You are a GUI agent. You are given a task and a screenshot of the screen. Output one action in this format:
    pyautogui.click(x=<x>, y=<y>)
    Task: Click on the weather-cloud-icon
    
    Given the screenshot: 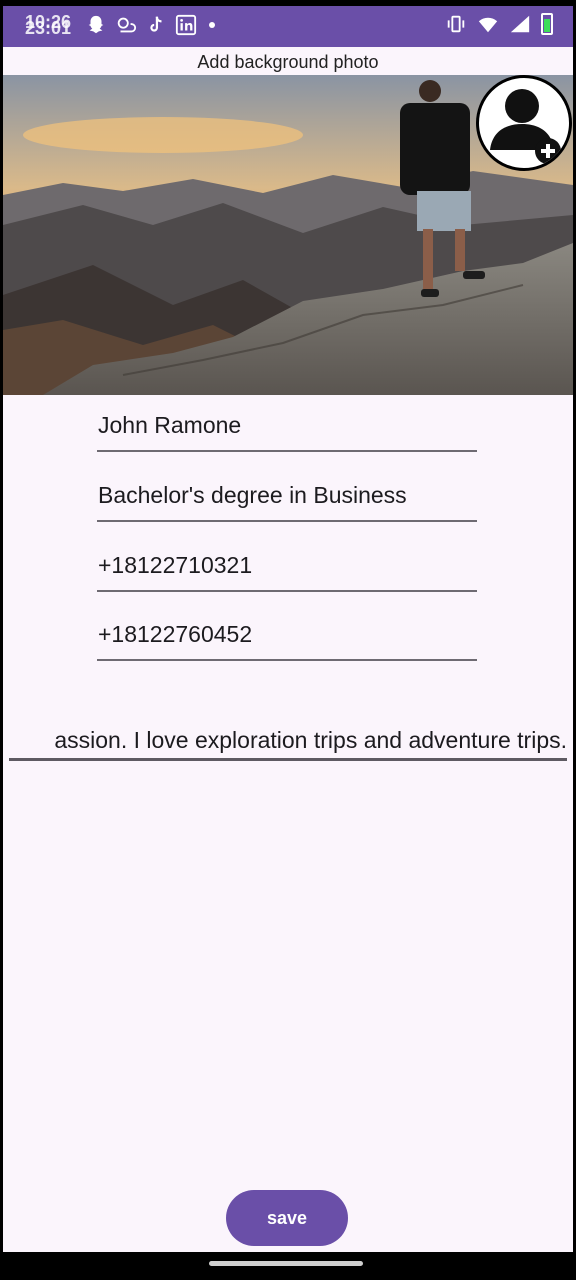 What is the action you would take?
    pyautogui.click(x=127, y=25)
    